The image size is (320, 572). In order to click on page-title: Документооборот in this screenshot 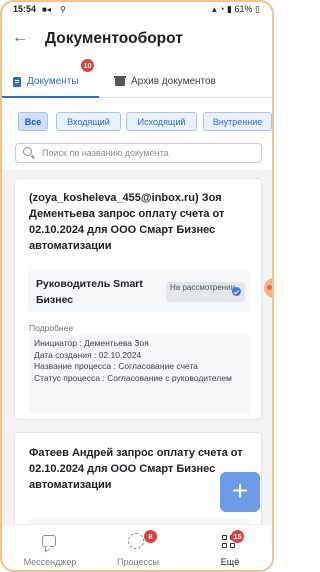, I will do `click(114, 38)`.